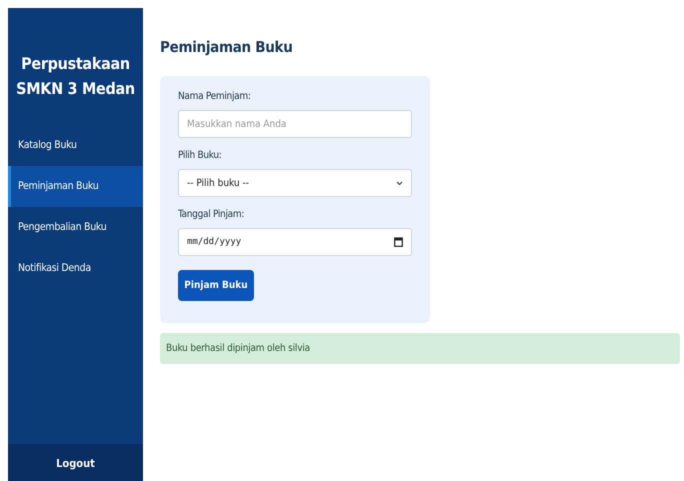  I want to click on calendar-icon, so click(398, 242).